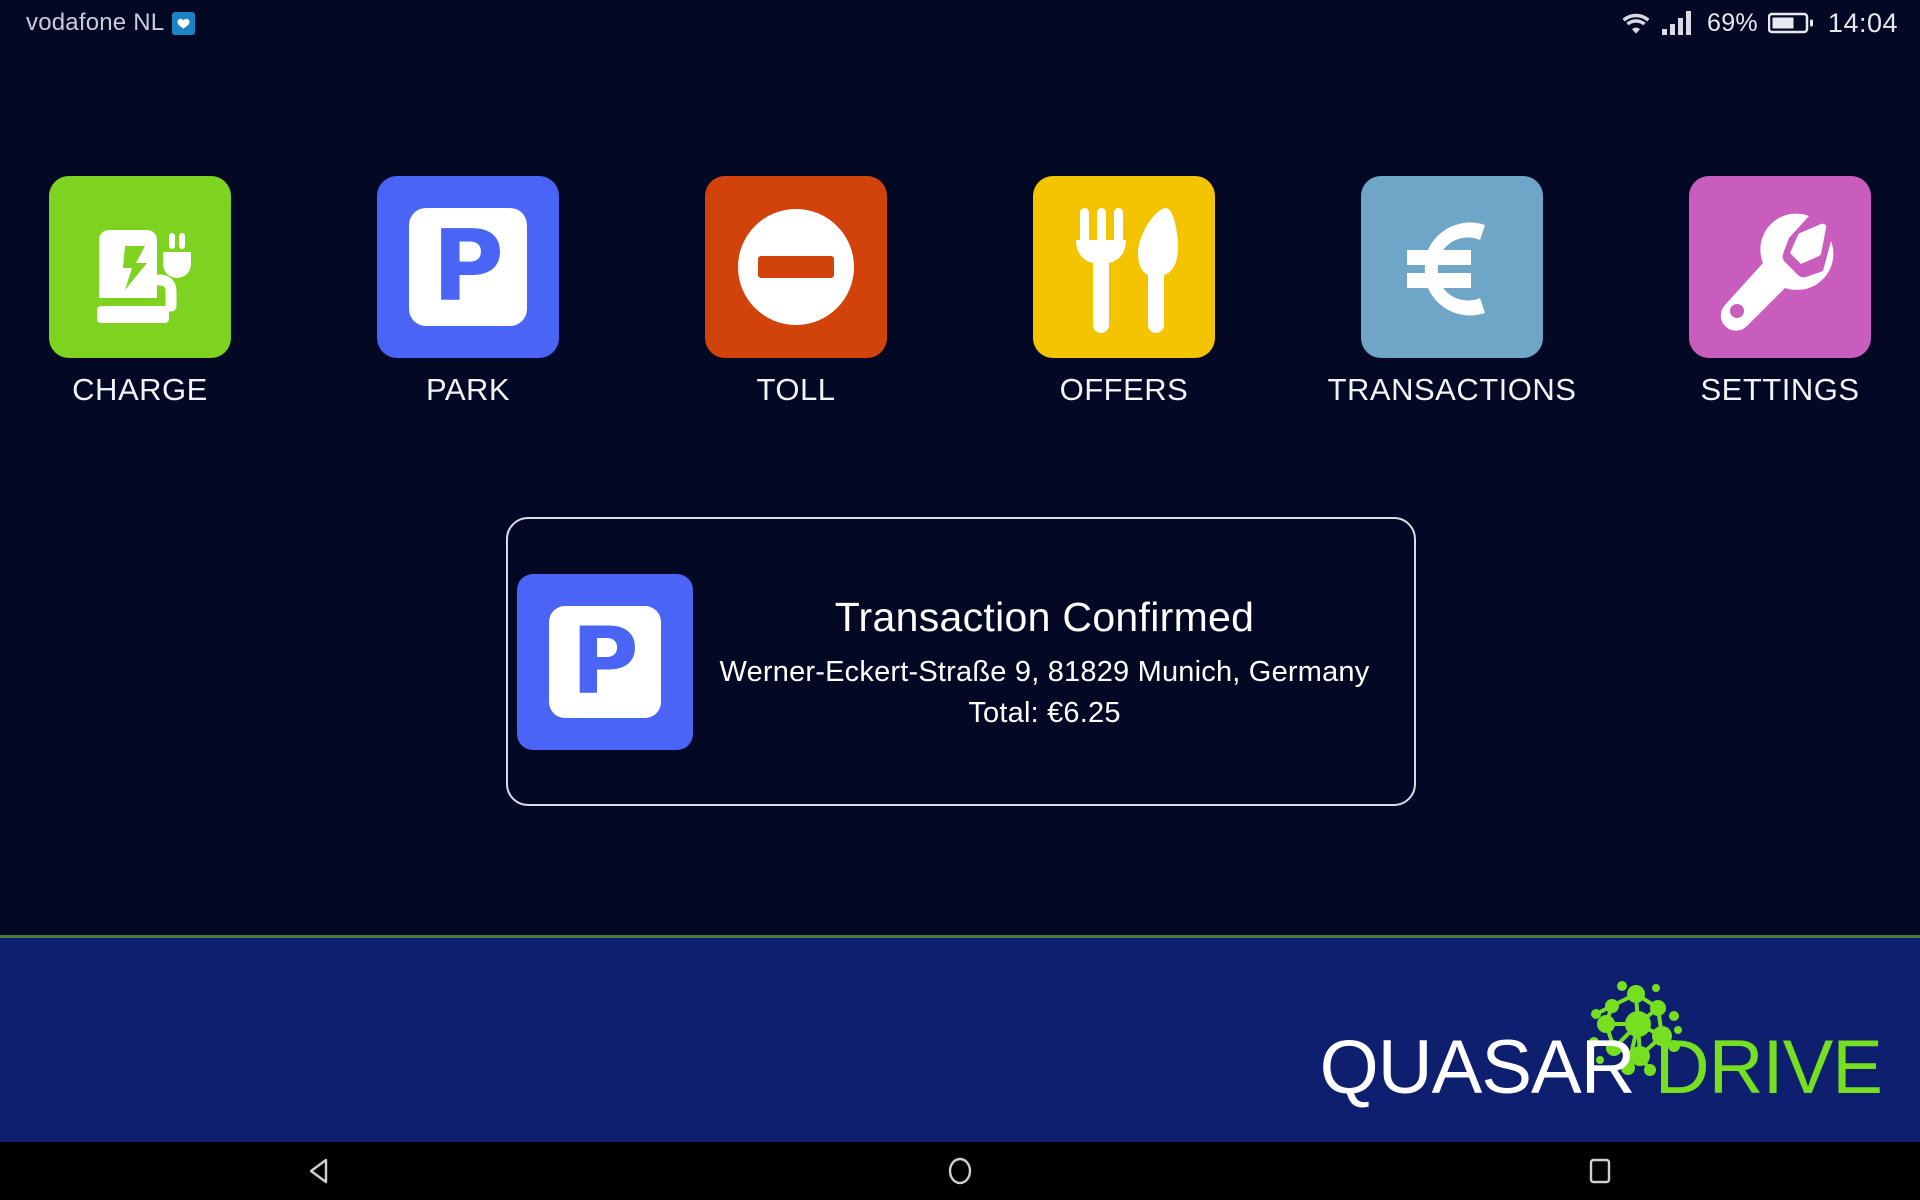  Describe the element at coordinates (1452, 389) in the screenshot. I see `tile-label-transactions: TRANSACTIONS` at that location.